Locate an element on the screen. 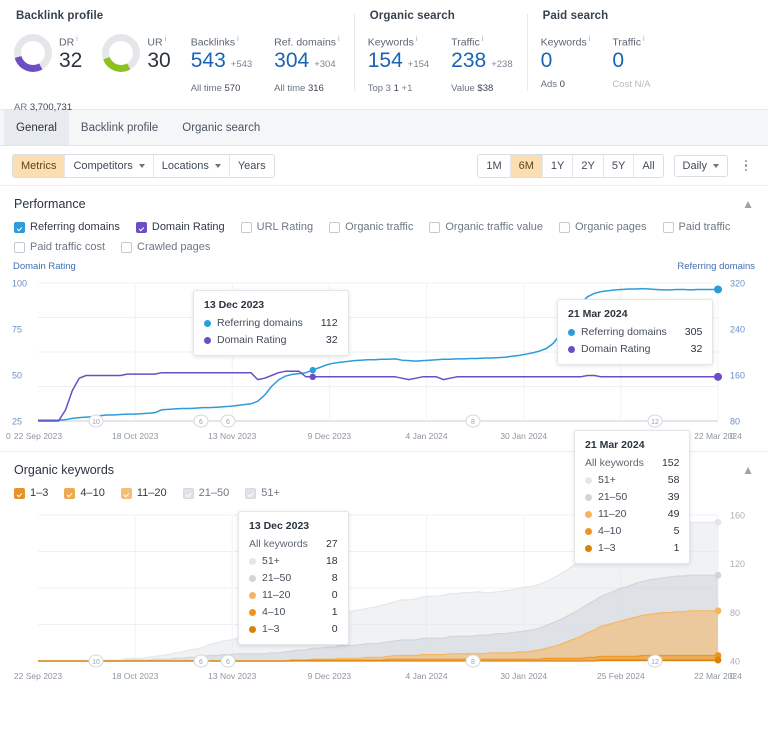 Image resolution: width=768 pixels, height=746 pixels. filter-locations: Locations is located at coordinates (191, 165).